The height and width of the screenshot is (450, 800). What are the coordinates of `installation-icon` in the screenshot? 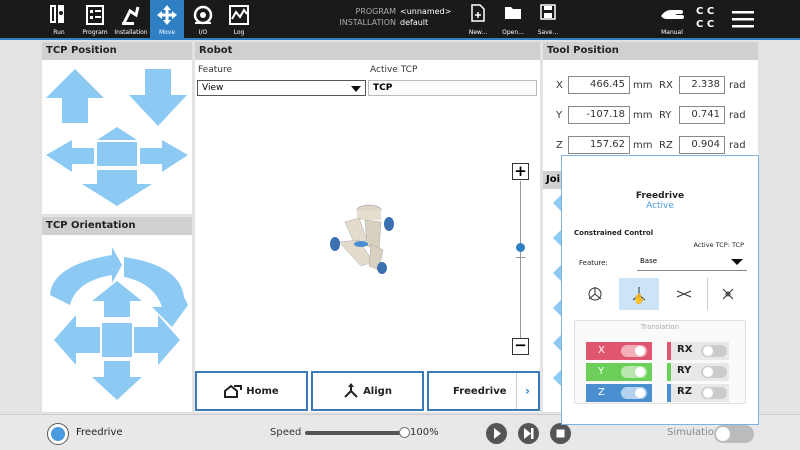 It's located at (131, 15).